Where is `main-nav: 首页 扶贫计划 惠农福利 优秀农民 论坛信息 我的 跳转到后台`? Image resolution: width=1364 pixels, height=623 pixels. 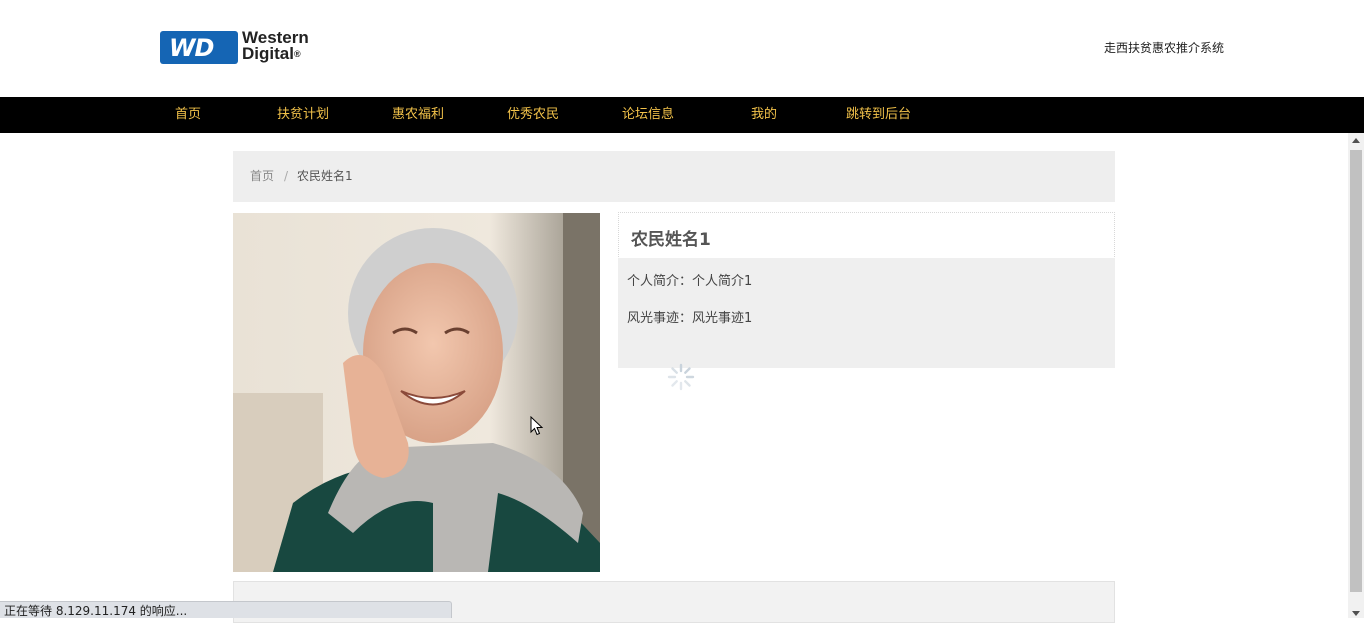
main-nav: 首页 扶贫计划 惠农福利 优秀农民 论坛信息 我的 跳转到后台 is located at coordinates (682, 115).